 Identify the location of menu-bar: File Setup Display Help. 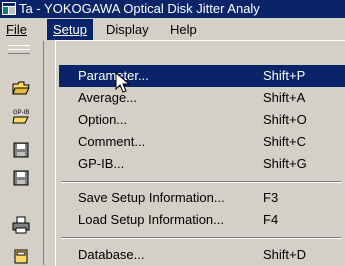
(172, 29).